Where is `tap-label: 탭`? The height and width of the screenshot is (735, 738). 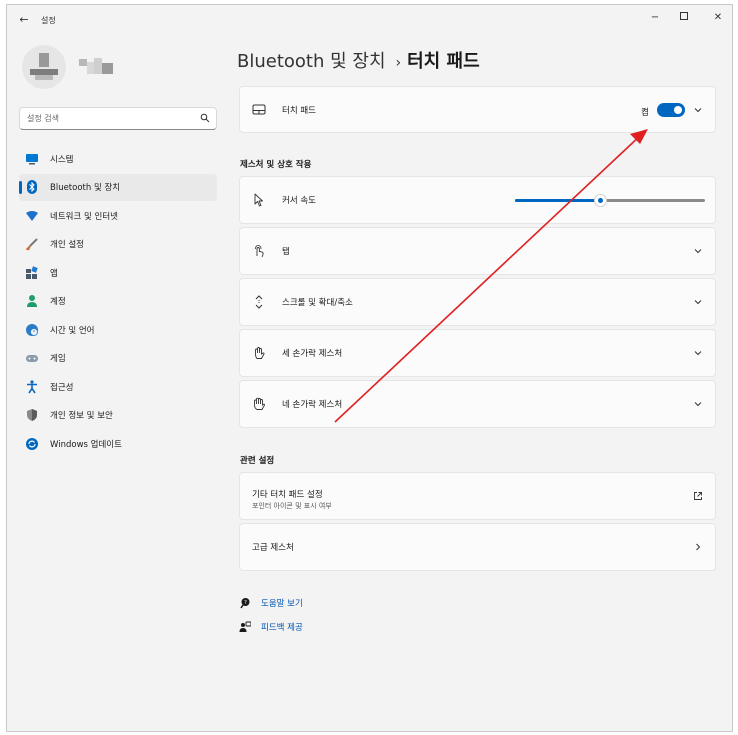 tap-label: 탭 is located at coordinates (286, 252).